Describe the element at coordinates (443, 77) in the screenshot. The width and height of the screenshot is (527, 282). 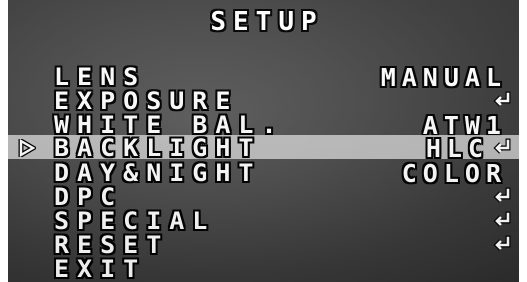
I see `menu-item-value: MANUAL` at that location.